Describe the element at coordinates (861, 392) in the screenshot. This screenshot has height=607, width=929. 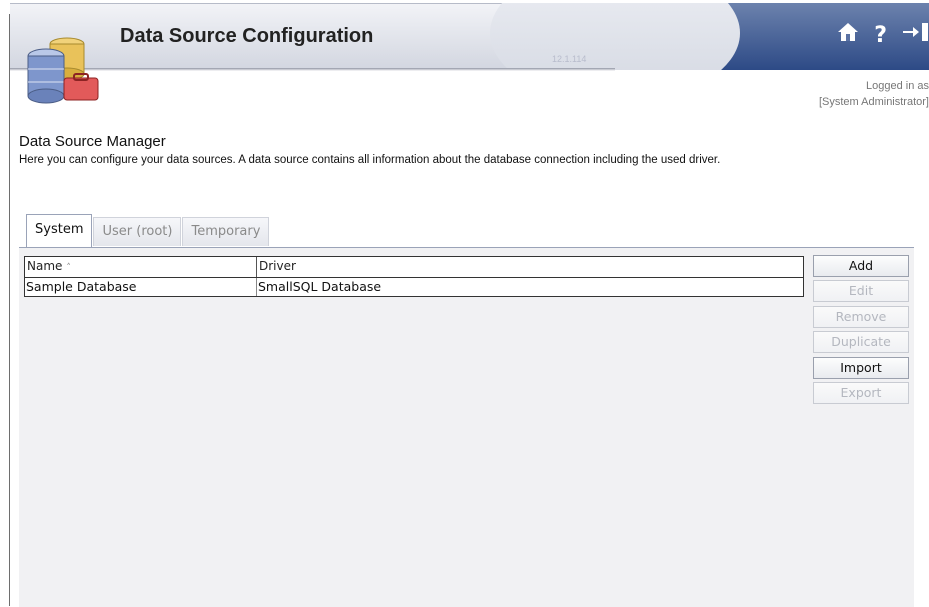
I see `export-button: Export` at that location.